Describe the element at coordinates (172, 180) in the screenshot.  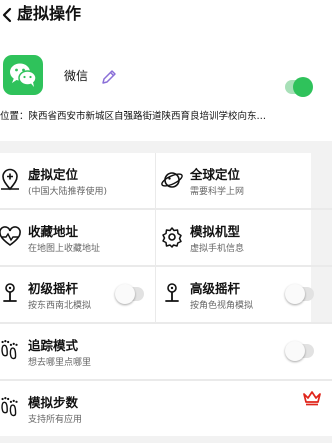
I see `planet-icon` at that location.